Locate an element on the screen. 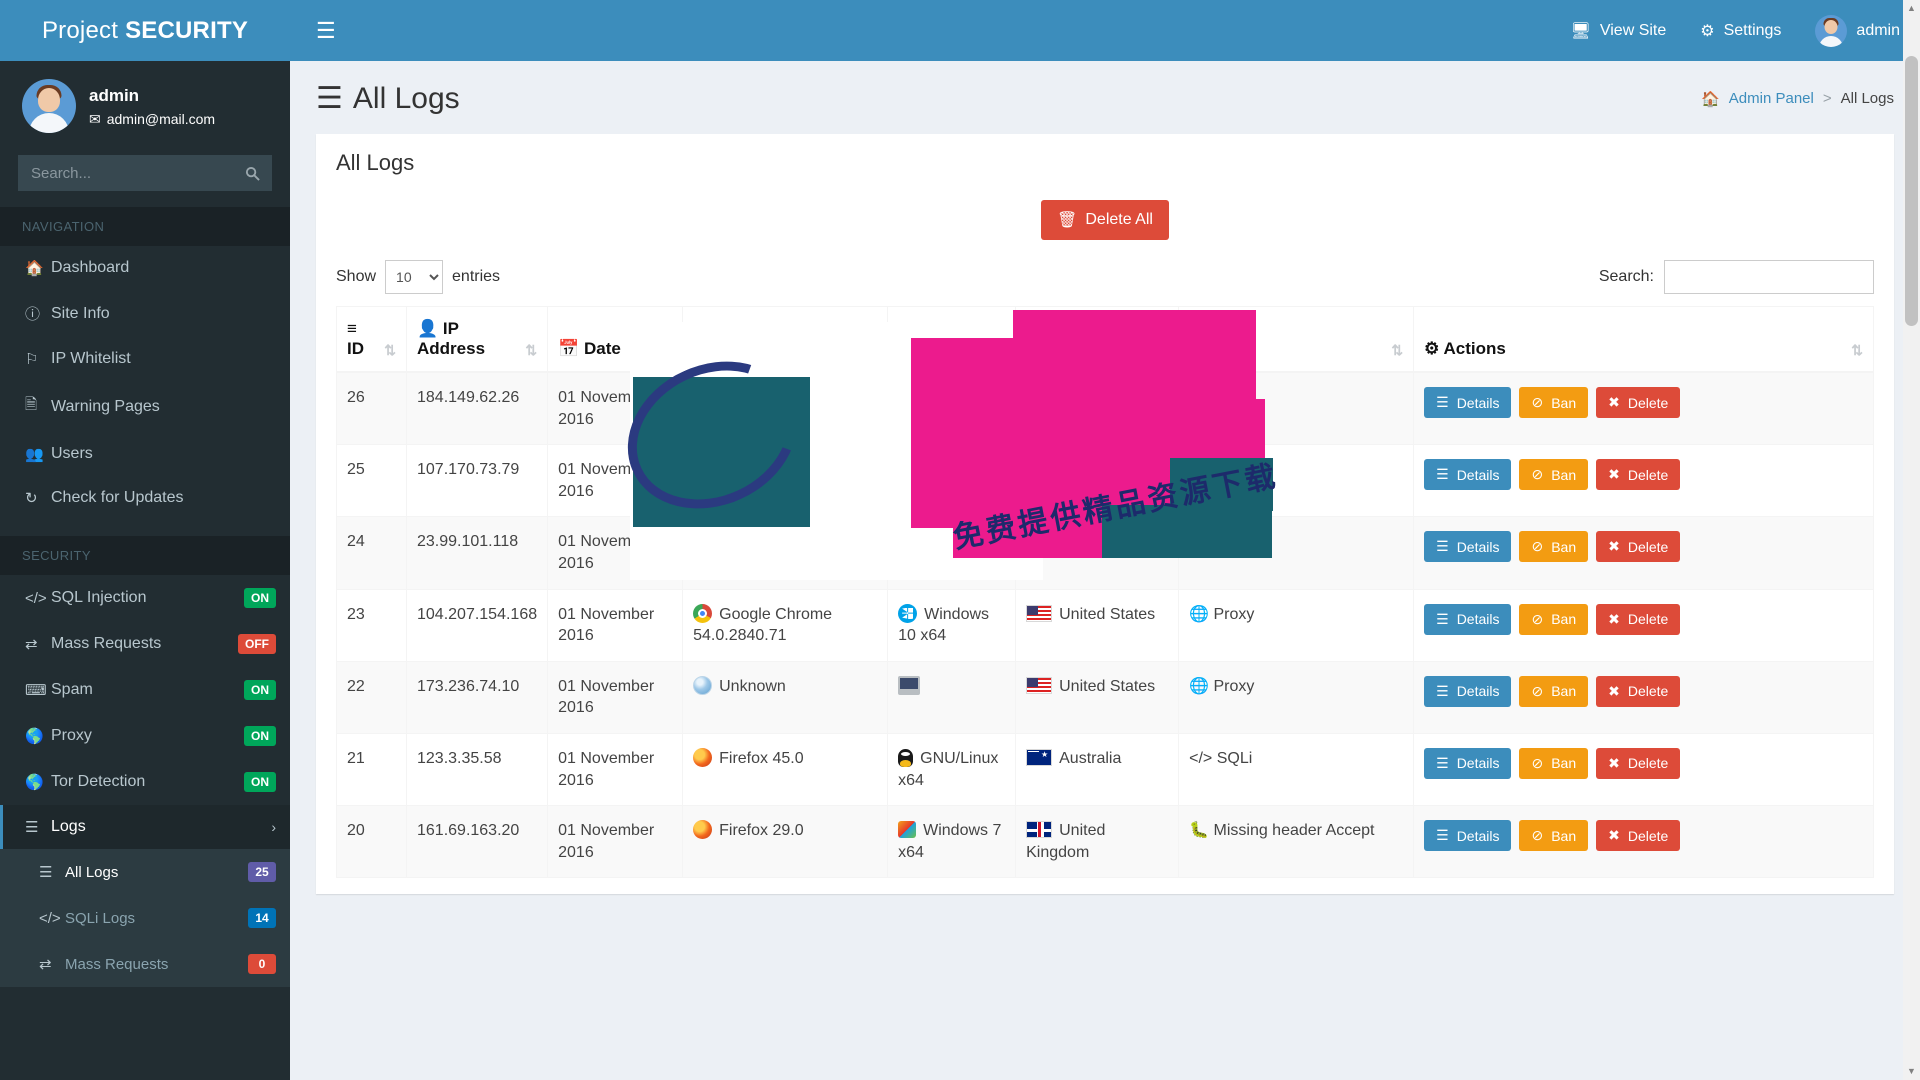 This screenshot has height=1080, width=1920. delete-all-button: 🗑 Delete All is located at coordinates (1105, 220).